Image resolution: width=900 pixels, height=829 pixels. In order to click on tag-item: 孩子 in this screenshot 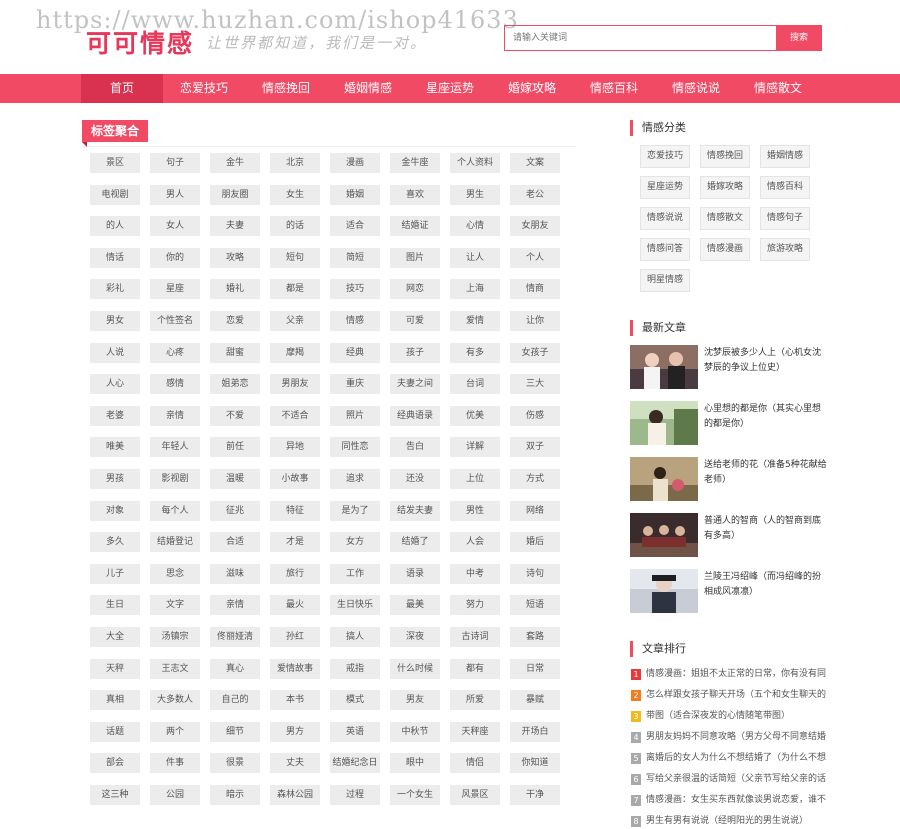, I will do `click(415, 352)`.